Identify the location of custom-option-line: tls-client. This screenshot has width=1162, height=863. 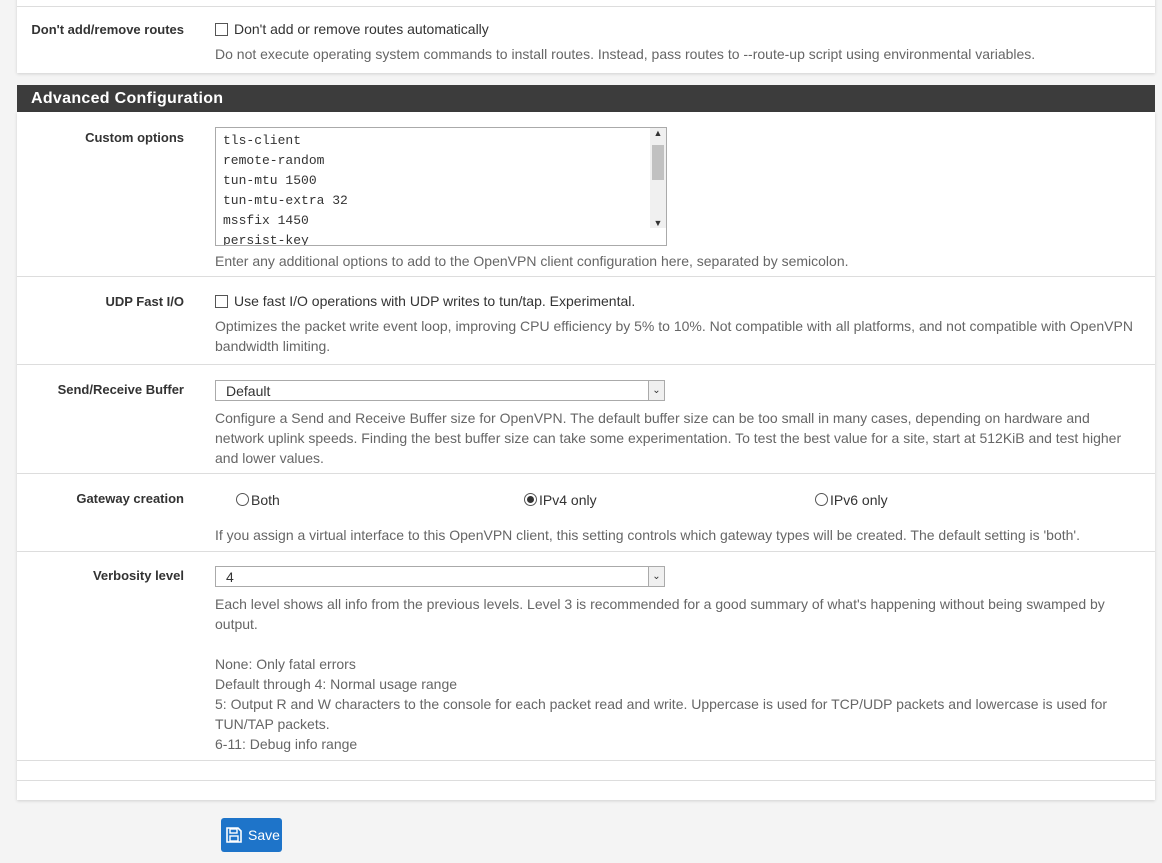
(262, 140).